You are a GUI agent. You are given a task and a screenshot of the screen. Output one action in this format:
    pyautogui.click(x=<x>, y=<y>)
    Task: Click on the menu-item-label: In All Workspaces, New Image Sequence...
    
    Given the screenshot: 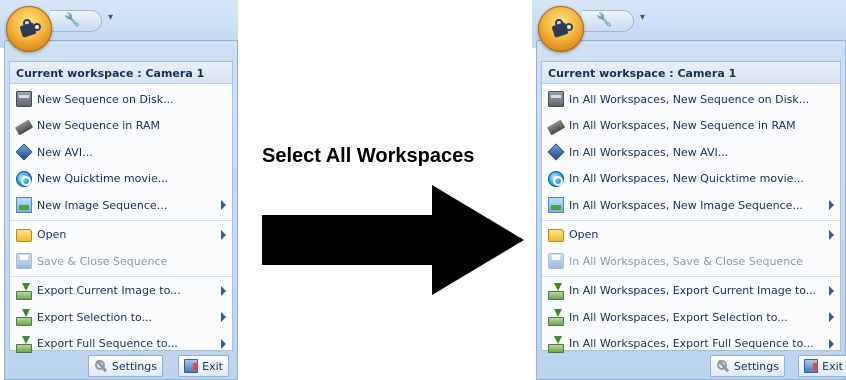 What is the action you would take?
    pyautogui.click(x=686, y=205)
    